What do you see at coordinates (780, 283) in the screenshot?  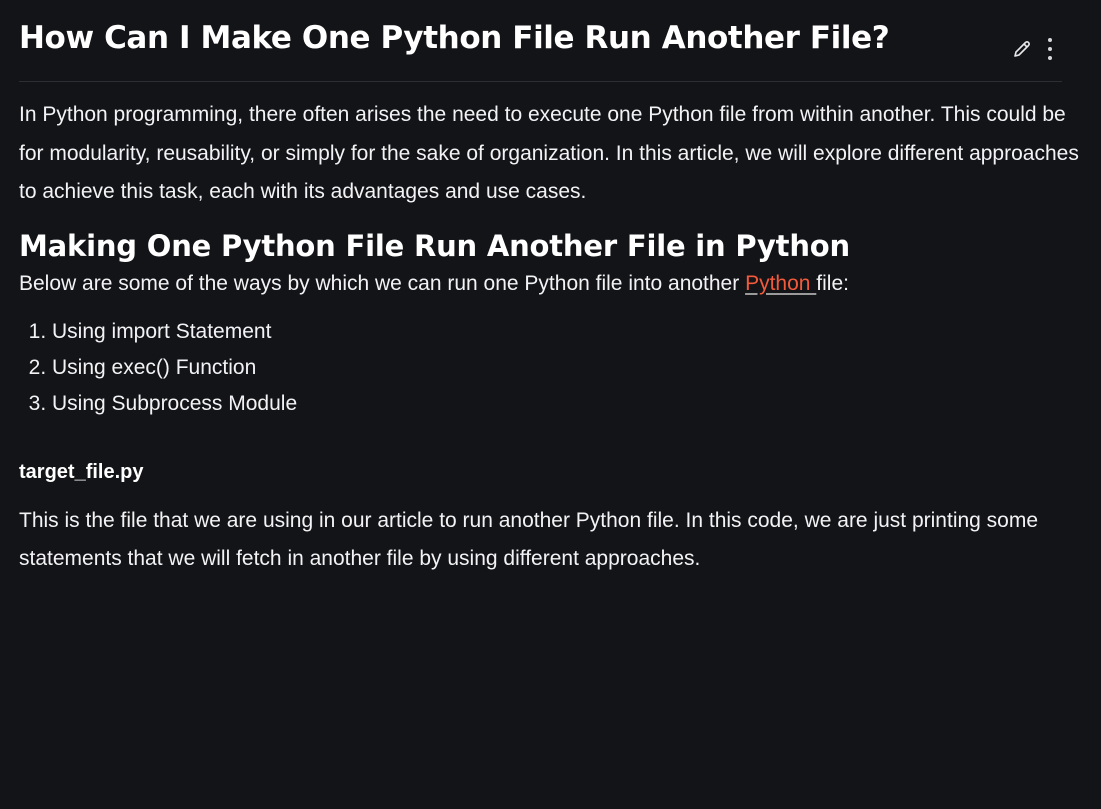 I see `python-link: Python` at bounding box center [780, 283].